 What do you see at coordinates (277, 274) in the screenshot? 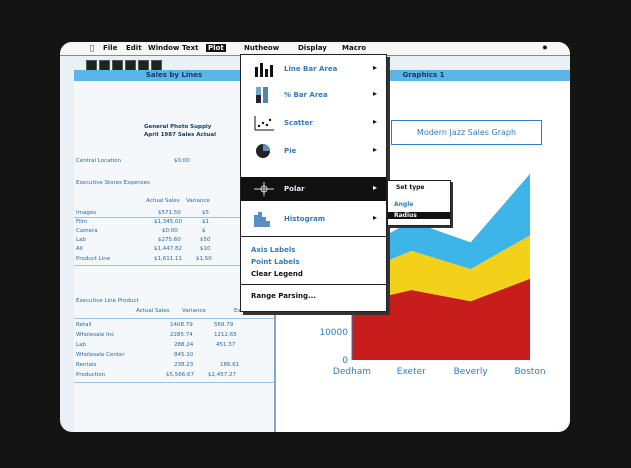
I see `menu-item-clear-legend: Clear Legend` at bounding box center [277, 274].